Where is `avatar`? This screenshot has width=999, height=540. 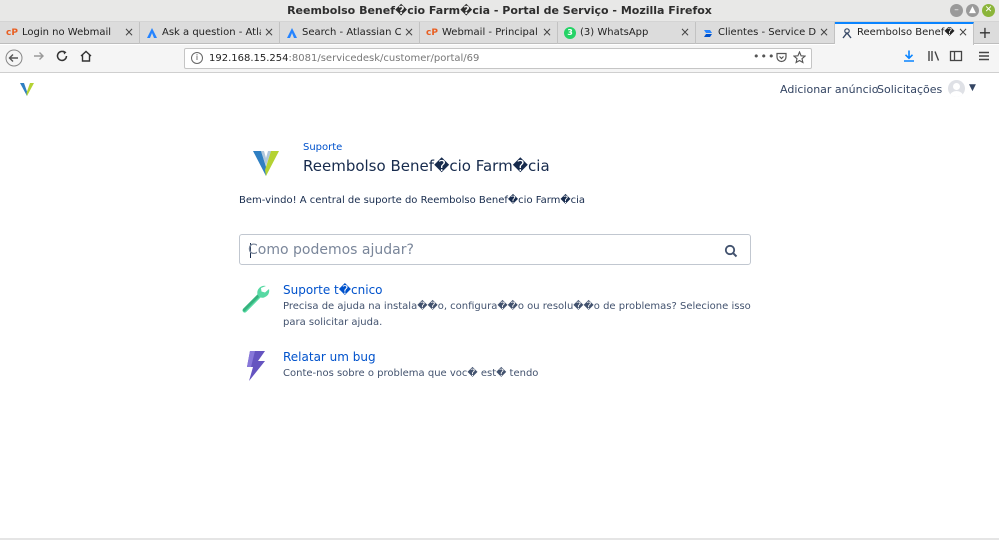 avatar is located at coordinates (956, 88).